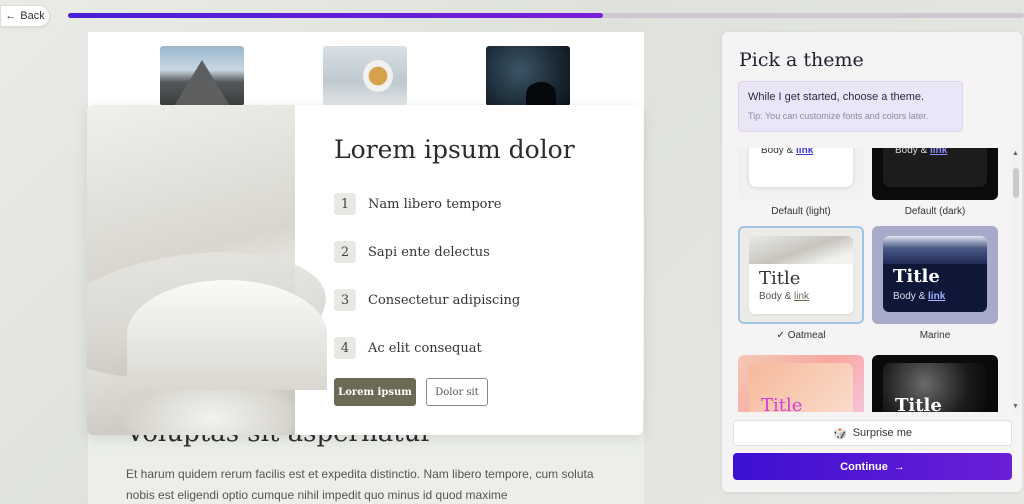 This screenshot has width=1024, height=504. I want to click on panel-title: Pick a theme, so click(801, 60).